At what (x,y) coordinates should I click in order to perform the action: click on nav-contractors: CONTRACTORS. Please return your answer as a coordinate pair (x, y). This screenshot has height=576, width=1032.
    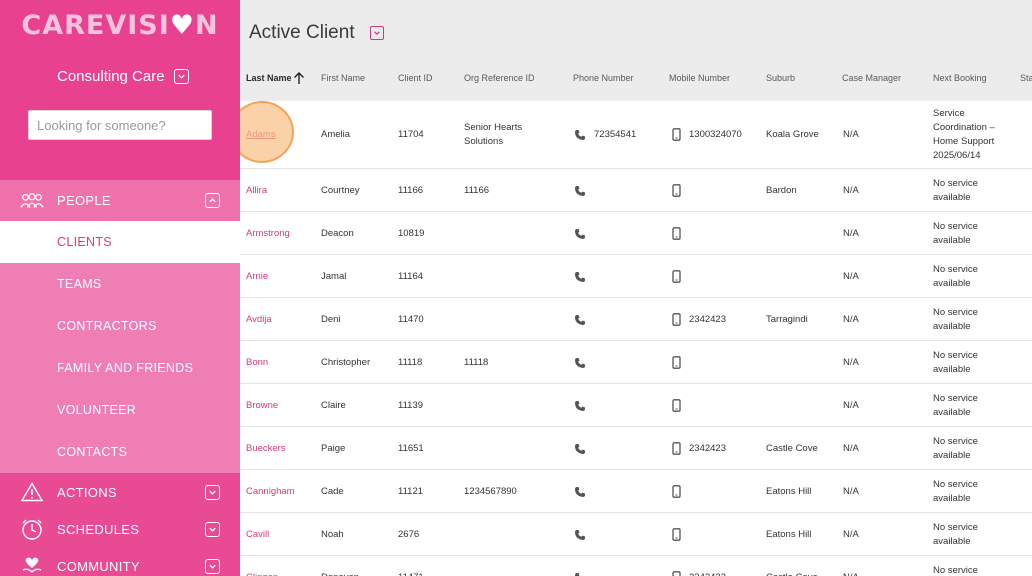
    Looking at the image, I should click on (120, 326).